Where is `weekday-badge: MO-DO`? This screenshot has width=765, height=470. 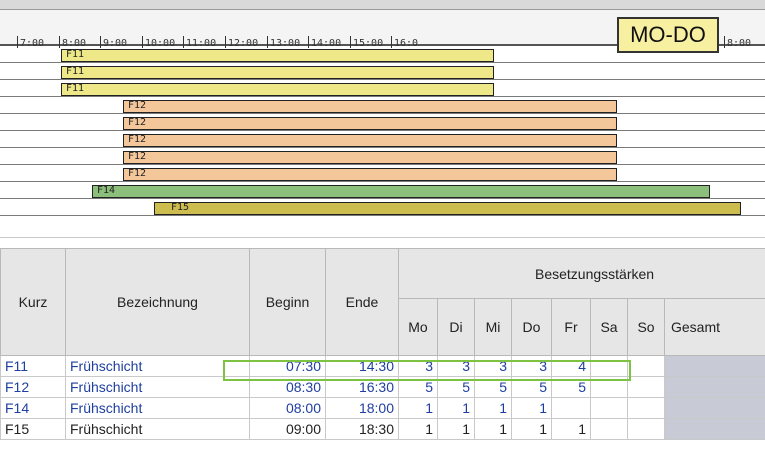
weekday-badge: MO-DO is located at coordinates (668, 35).